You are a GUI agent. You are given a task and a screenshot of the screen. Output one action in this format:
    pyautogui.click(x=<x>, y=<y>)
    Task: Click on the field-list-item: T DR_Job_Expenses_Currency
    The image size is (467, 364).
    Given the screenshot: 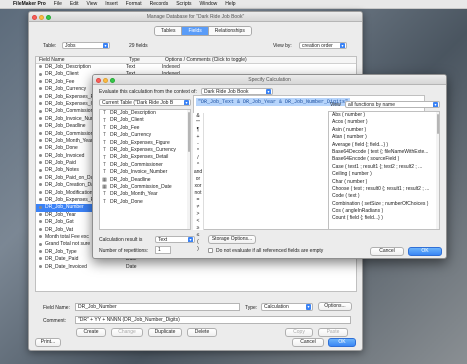 What is the action you would take?
    pyautogui.click(x=145, y=150)
    